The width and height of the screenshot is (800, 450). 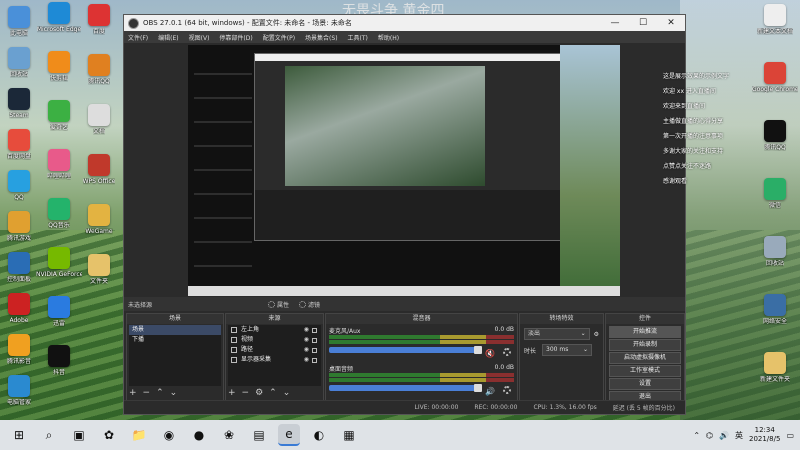 What do you see at coordinates (247, 339) in the screenshot?
I see `source-name: 视频` at bounding box center [247, 339].